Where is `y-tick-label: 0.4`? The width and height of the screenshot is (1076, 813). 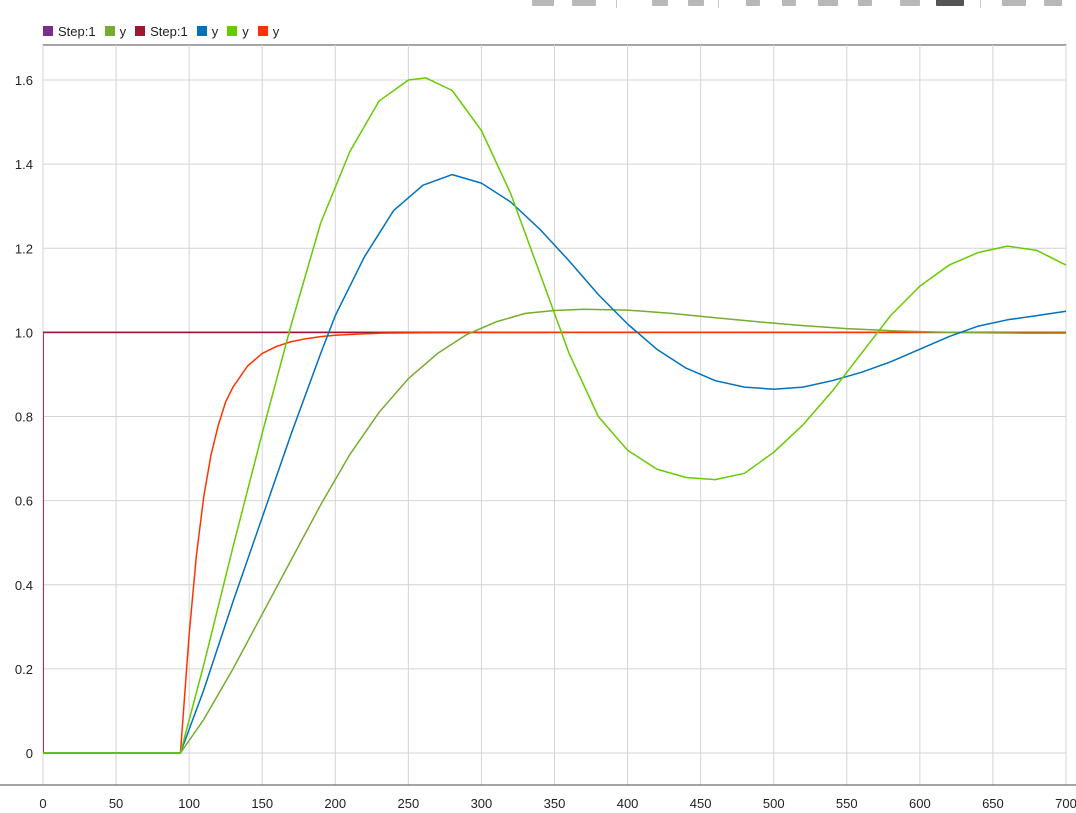 y-tick-label: 0.4 is located at coordinates (24, 585).